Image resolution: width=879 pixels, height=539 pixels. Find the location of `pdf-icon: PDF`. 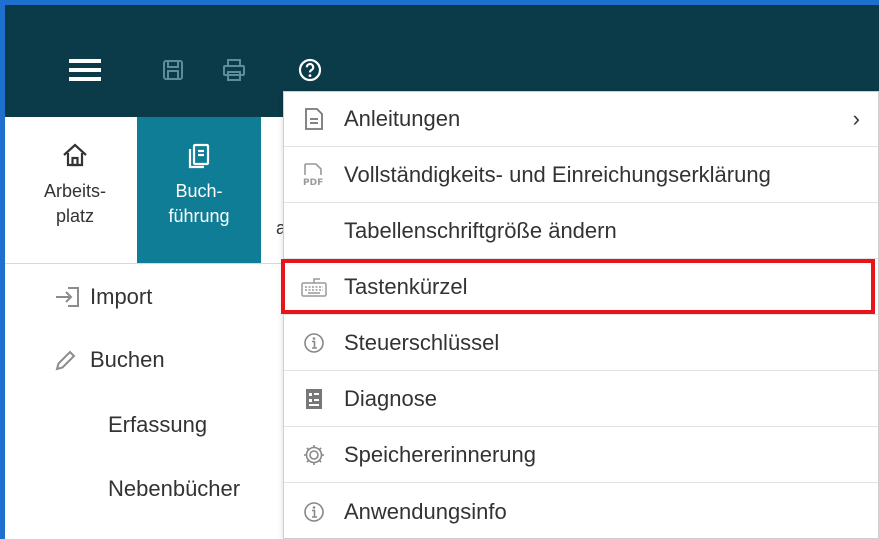

pdf-icon: PDF is located at coordinates (314, 175).